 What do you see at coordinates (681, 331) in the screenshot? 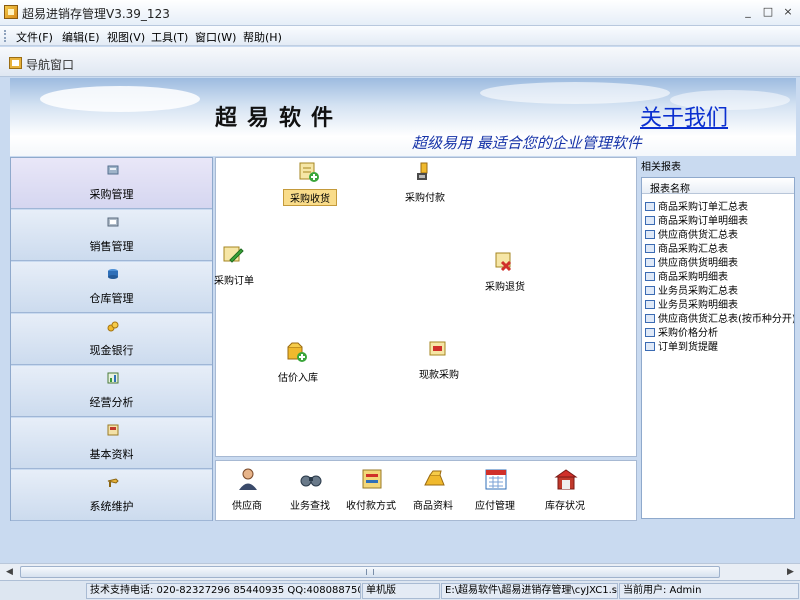
I see `report-item: 采购价格分析` at bounding box center [681, 331].